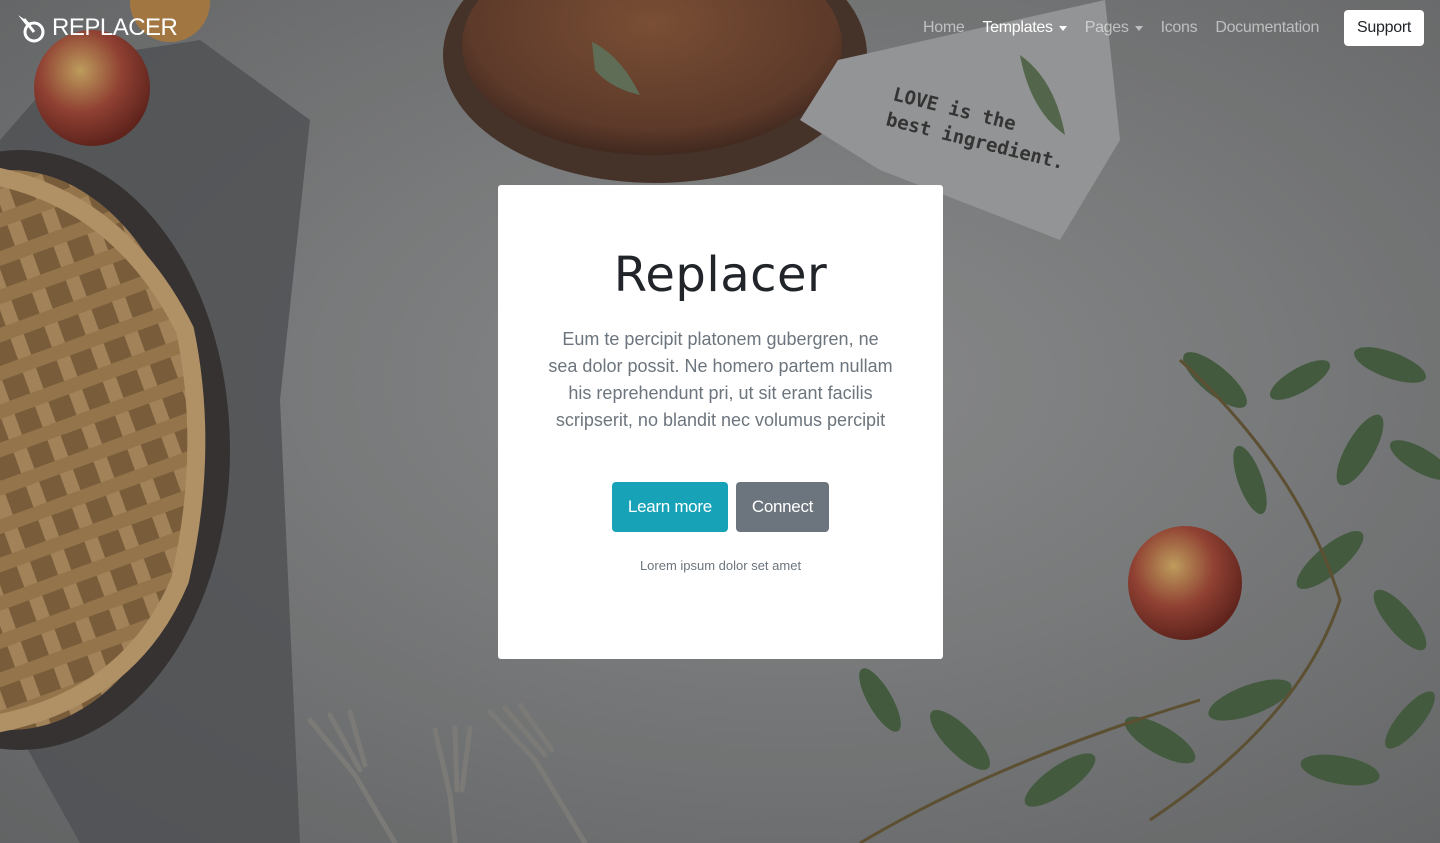 This screenshot has height=843, width=1440. What do you see at coordinates (720, 565) in the screenshot?
I see `hero-small-text: Lorem ipsum dolor set amet` at bounding box center [720, 565].